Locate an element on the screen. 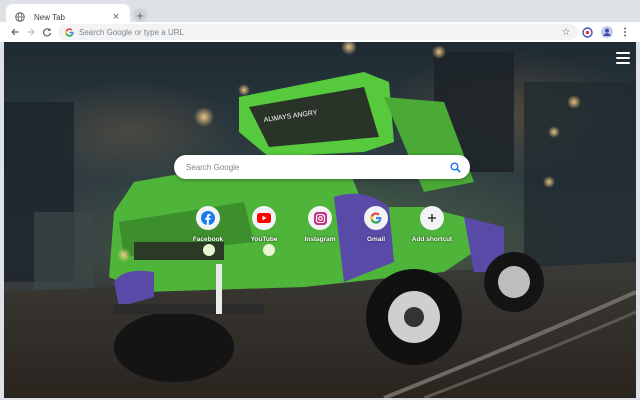  shortcut-gmail: Gmail is located at coordinates (376, 224).